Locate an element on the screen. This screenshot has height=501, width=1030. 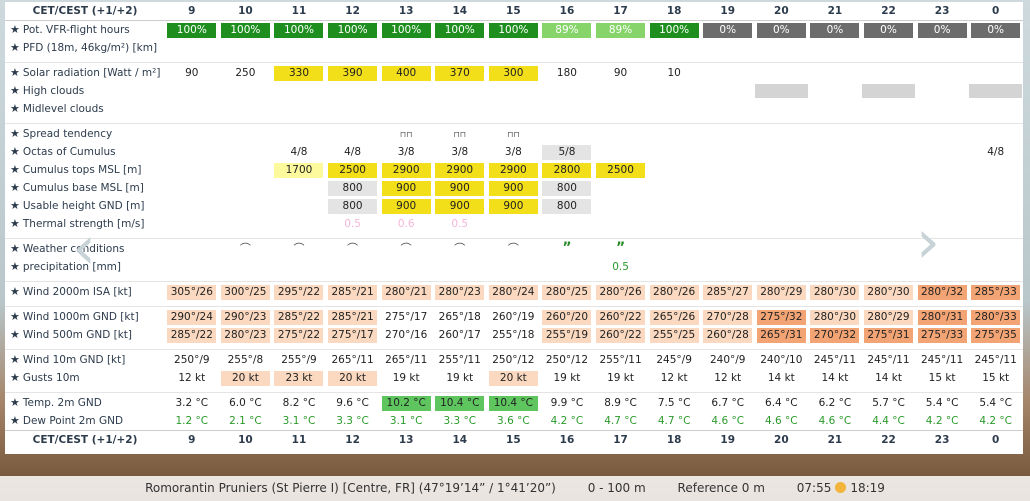
dew-cell: 3.3 °C is located at coordinates (460, 421).